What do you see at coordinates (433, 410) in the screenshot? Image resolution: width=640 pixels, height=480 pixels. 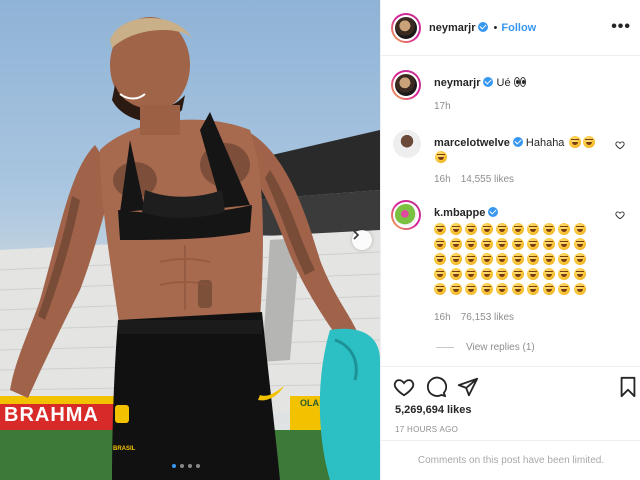 I see `likes-count: 5,269,694 likes` at bounding box center [433, 410].